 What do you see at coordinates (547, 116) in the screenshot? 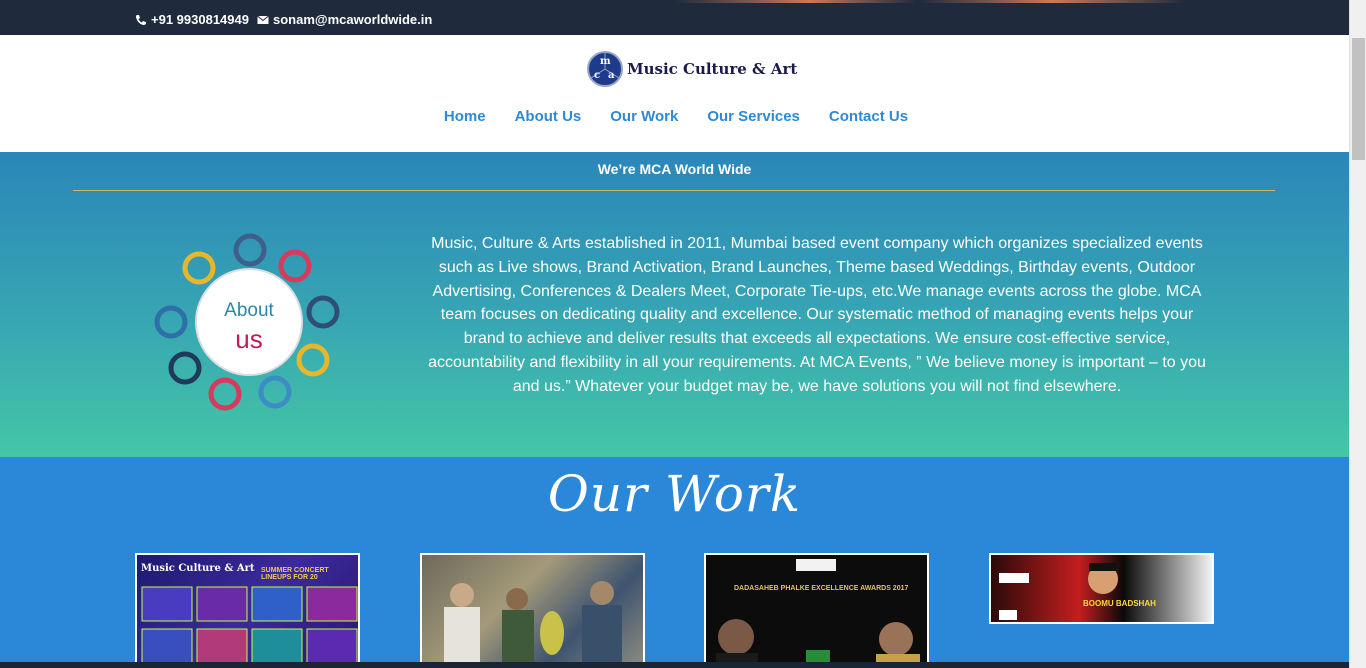
I see `nav-about-us: About Us` at bounding box center [547, 116].